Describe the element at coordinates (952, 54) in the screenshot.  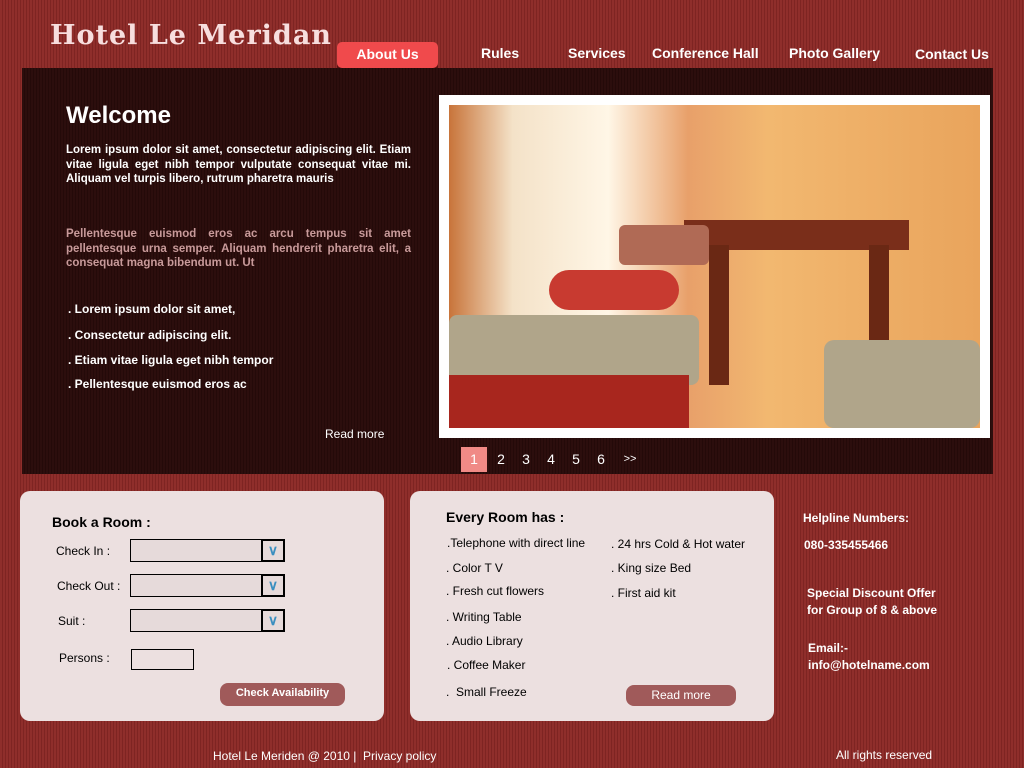
I see `nav-contact-us: Contact Us` at that location.